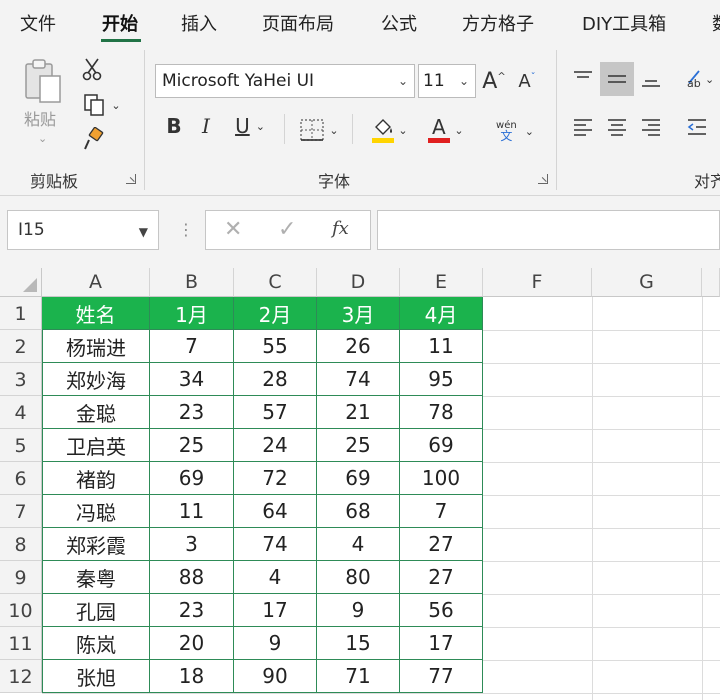 Image resolution: width=720 pixels, height=700 pixels. Describe the element at coordinates (192, 610) in the screenshot. I see `table-cell: 23` at that location.